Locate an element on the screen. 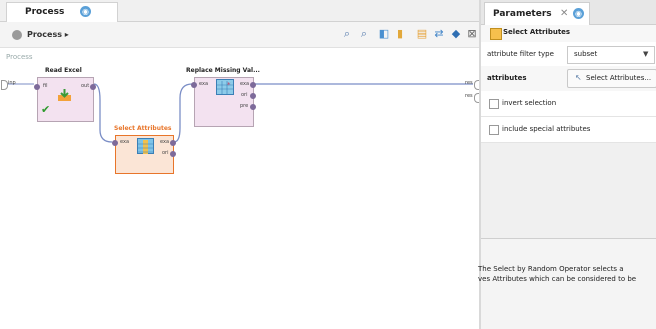  table-column-icon is located at coordinates (145, 146).